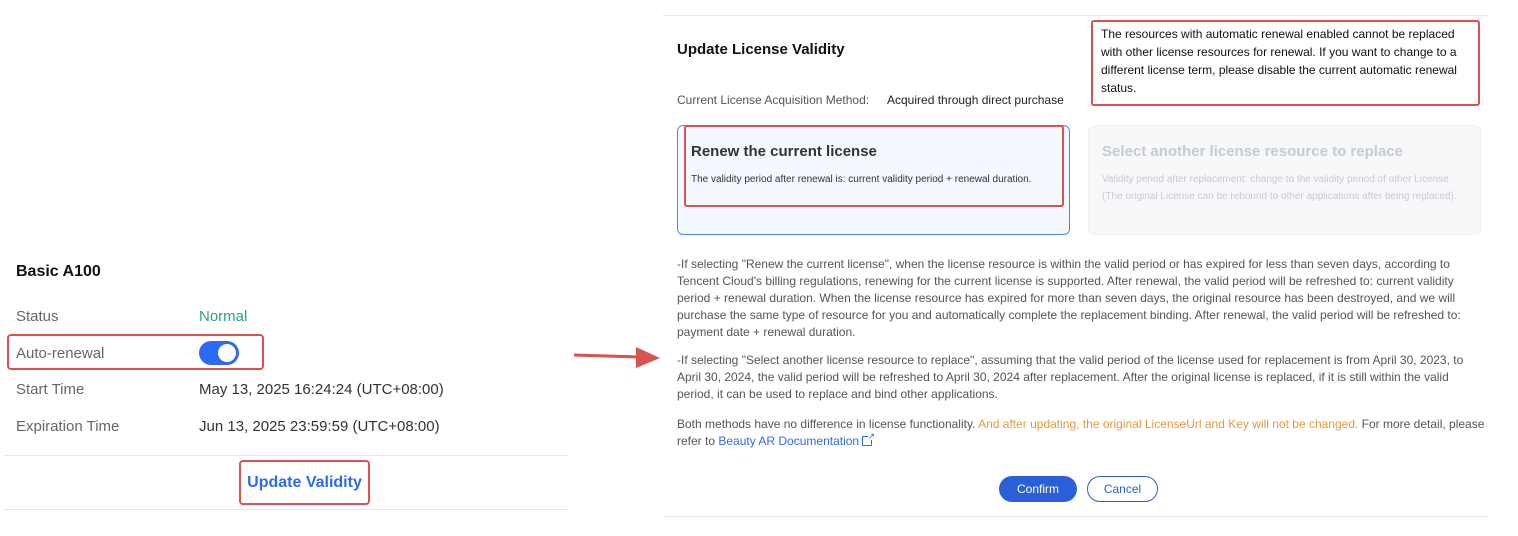  I want to click on cancel-button: Cancel, so click(1122, 489).